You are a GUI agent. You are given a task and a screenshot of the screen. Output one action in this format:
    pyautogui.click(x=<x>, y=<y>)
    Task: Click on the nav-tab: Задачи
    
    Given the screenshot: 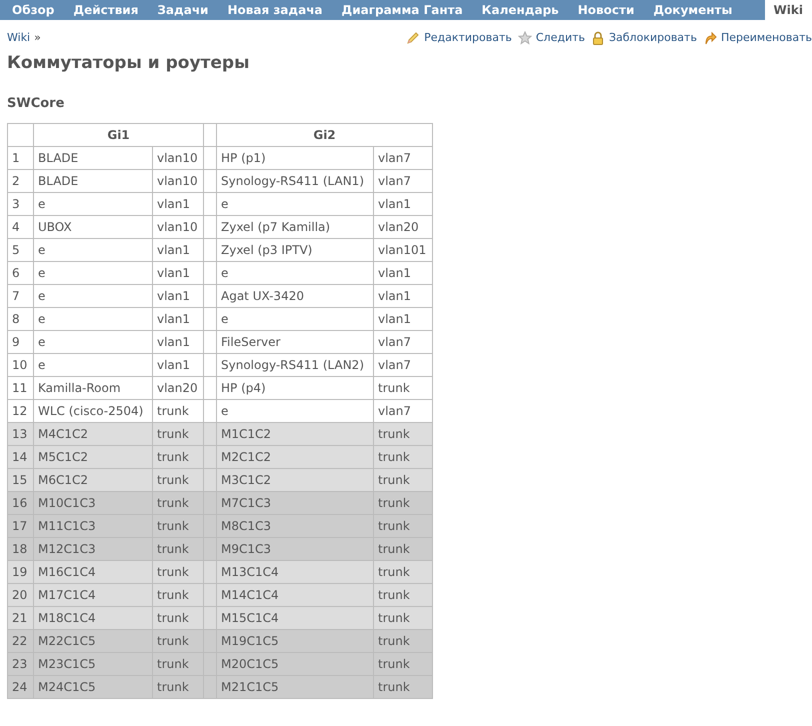 What is the action you would take?
    pyautogui.click(x=183, y=10)
    